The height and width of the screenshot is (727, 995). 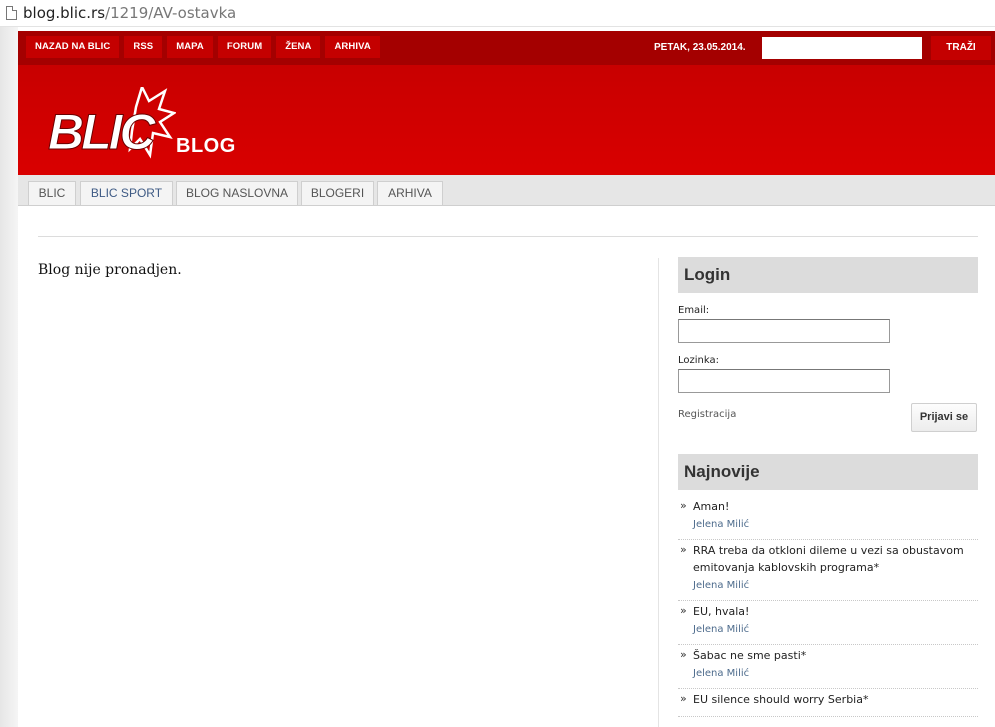 I want to click on post-title-link: Aman!, so click(x=835, y=506).